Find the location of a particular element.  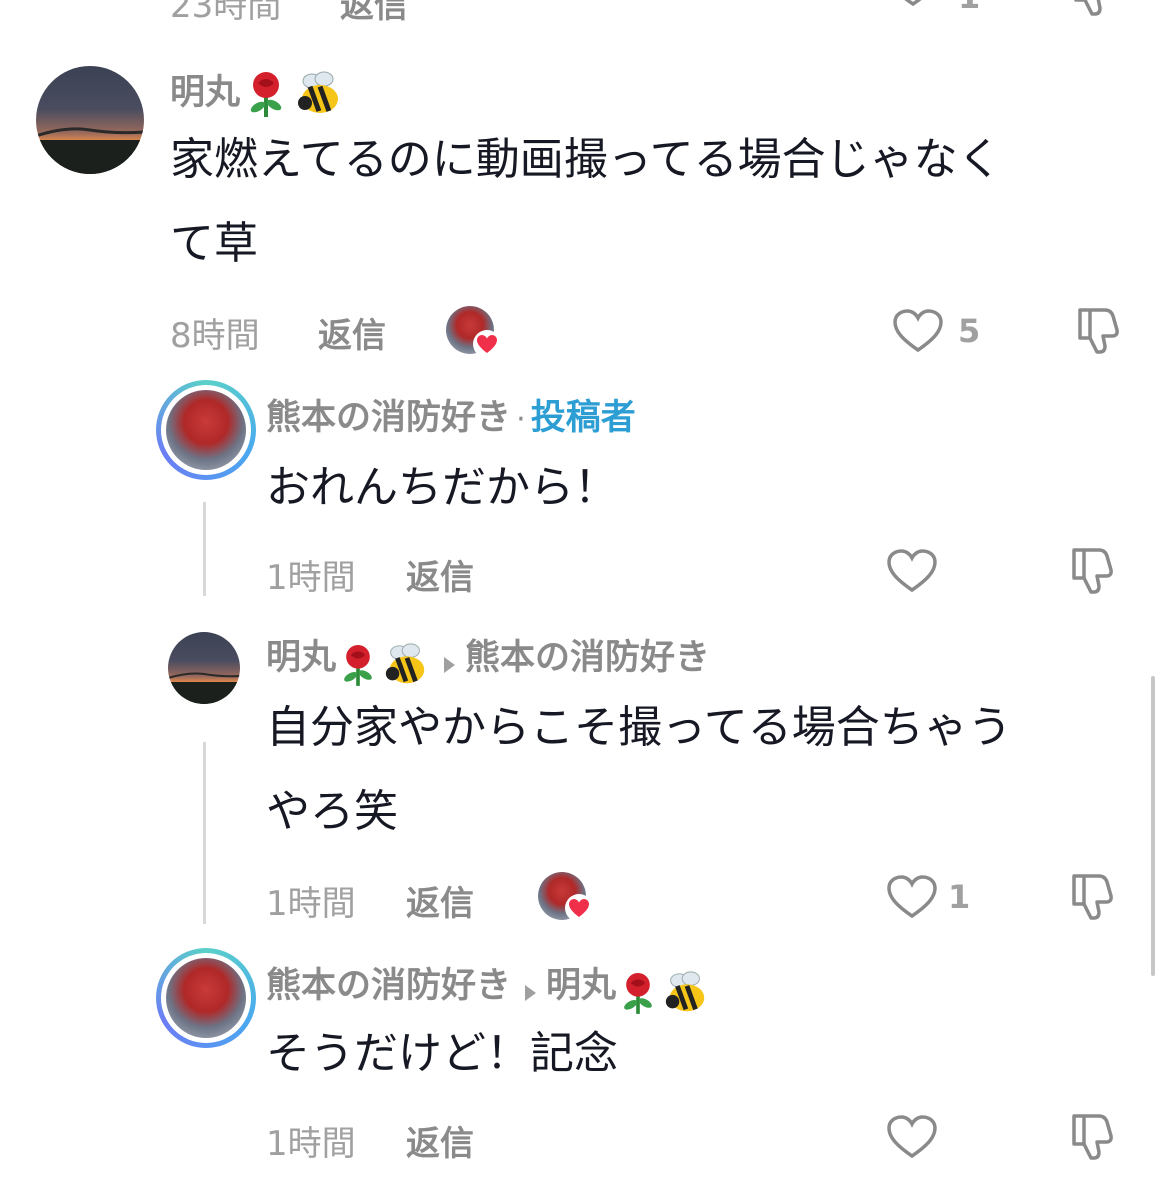

reply-text-line: 自分家やからこそ撮ってる場合ちゃう is located at coordinates (639, 727).